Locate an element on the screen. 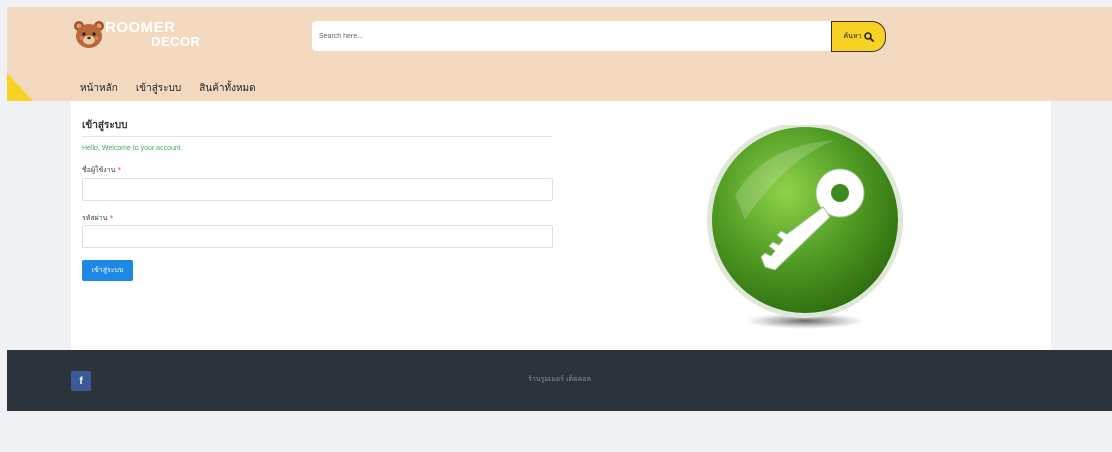  nav-item-login: เข้าสู่ระบบ is located at coordinates (158, 88).